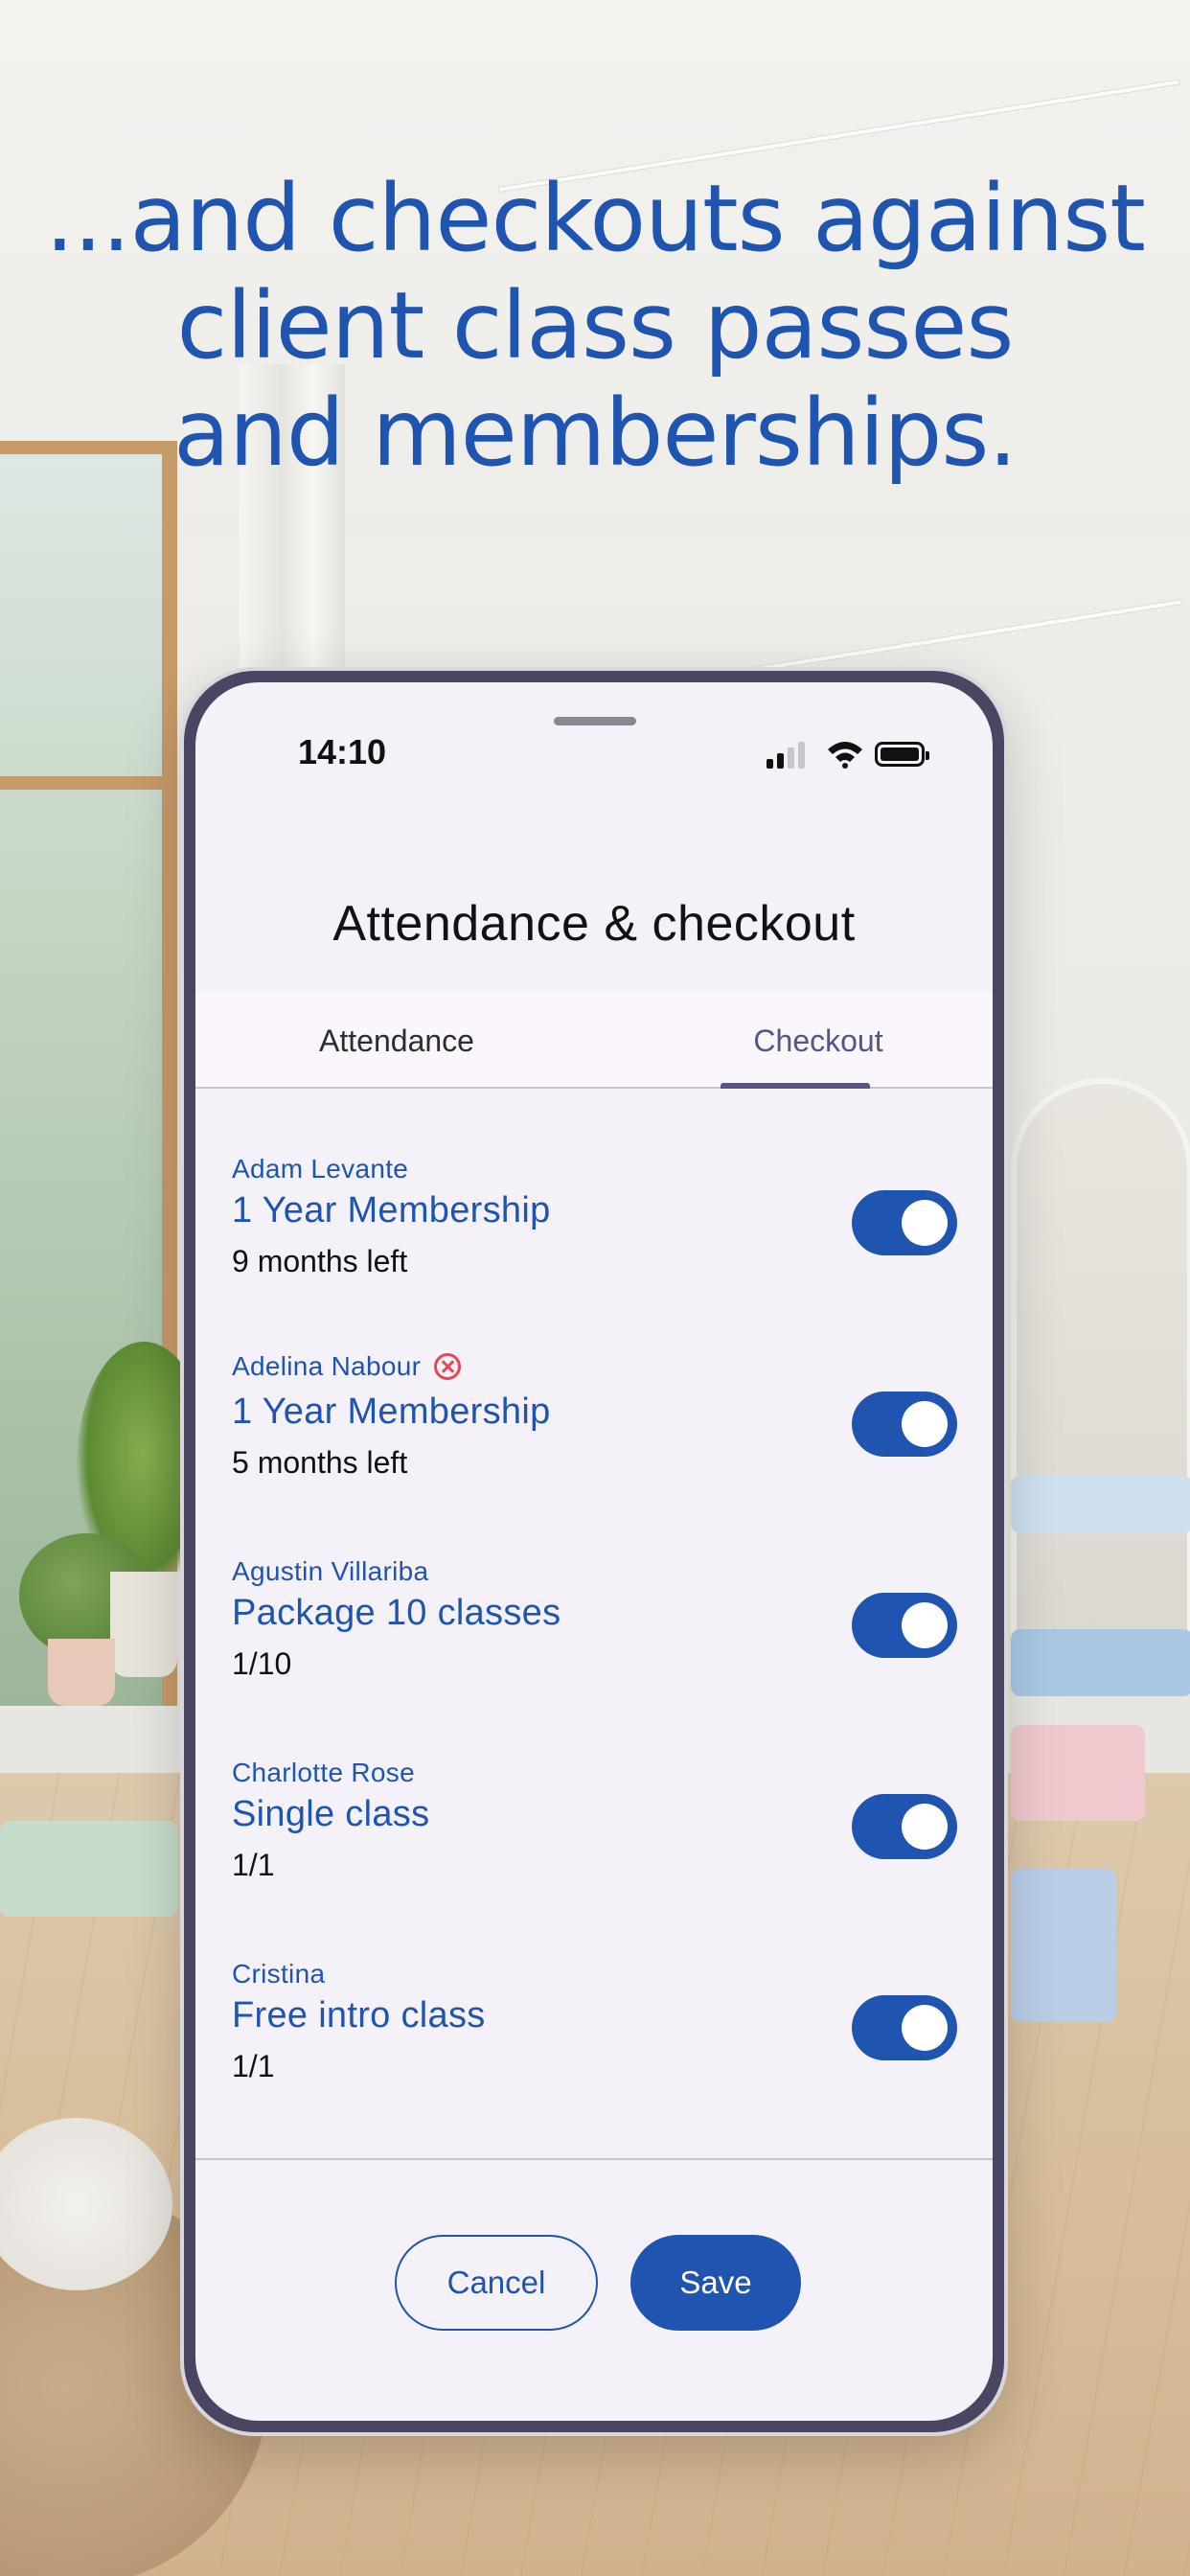  What do you see at coordinates (594, 1795) in the screenshot?
I see `list-item: Charlotte Rose Single class 1/1` at bounding box center [594, 1795].